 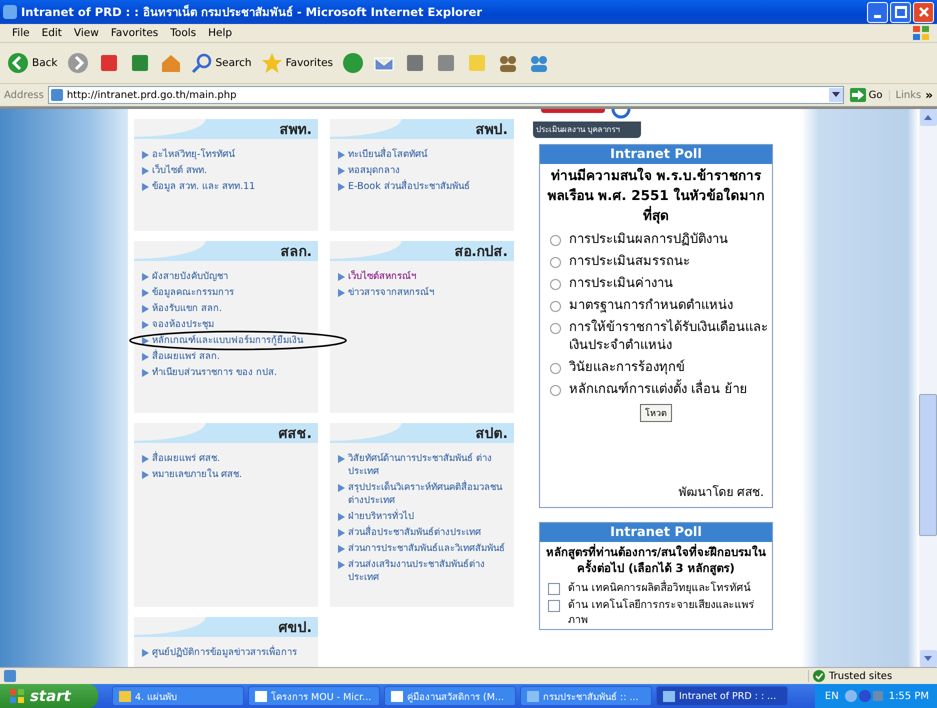 I want to click on menu-item: Edit, so click(x=52, y=33).